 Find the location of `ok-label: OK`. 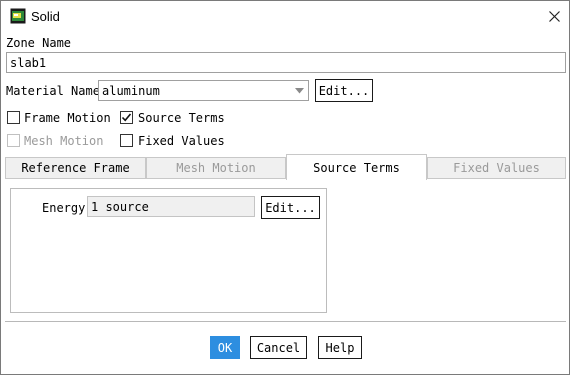

ok-label: OK is located at coordinates (225, 347).